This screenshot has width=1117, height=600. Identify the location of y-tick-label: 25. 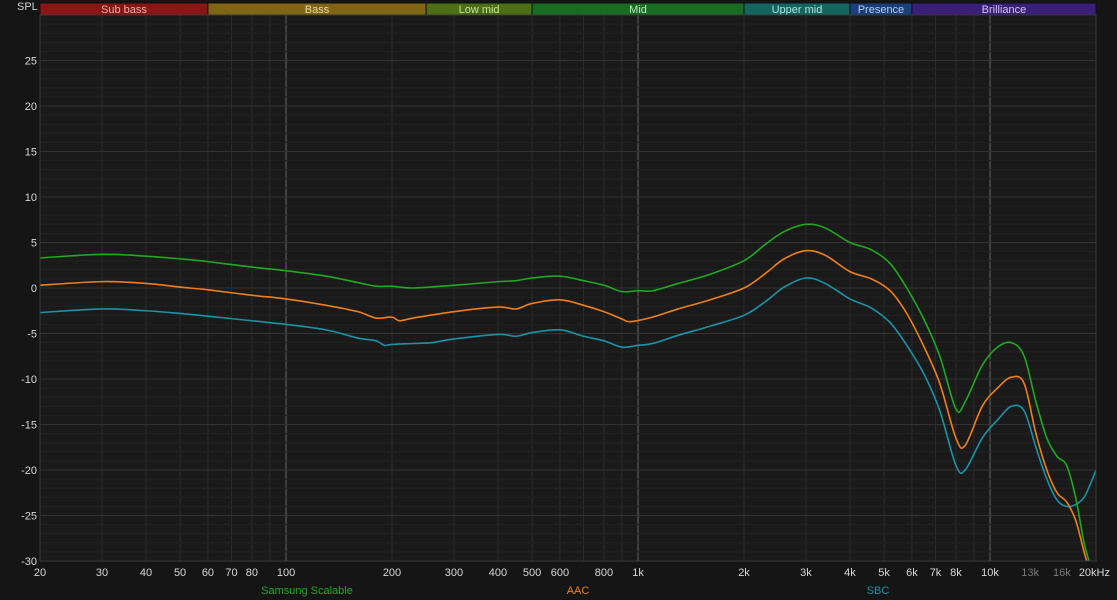
(31, 62).